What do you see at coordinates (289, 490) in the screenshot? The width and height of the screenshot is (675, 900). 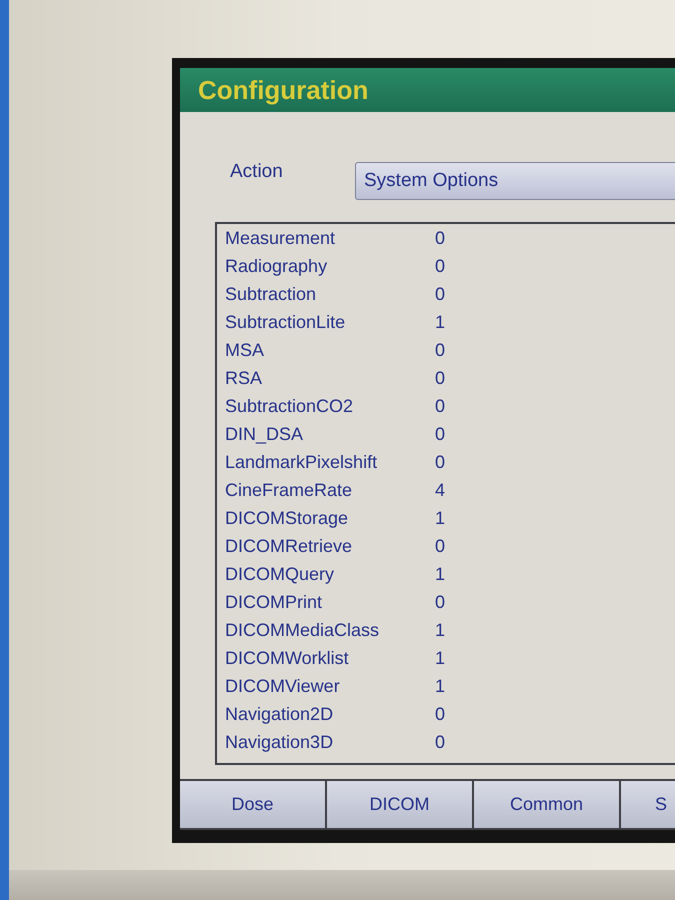 I see `option-name: CineFrameRate` at bounding box center [289, 490].